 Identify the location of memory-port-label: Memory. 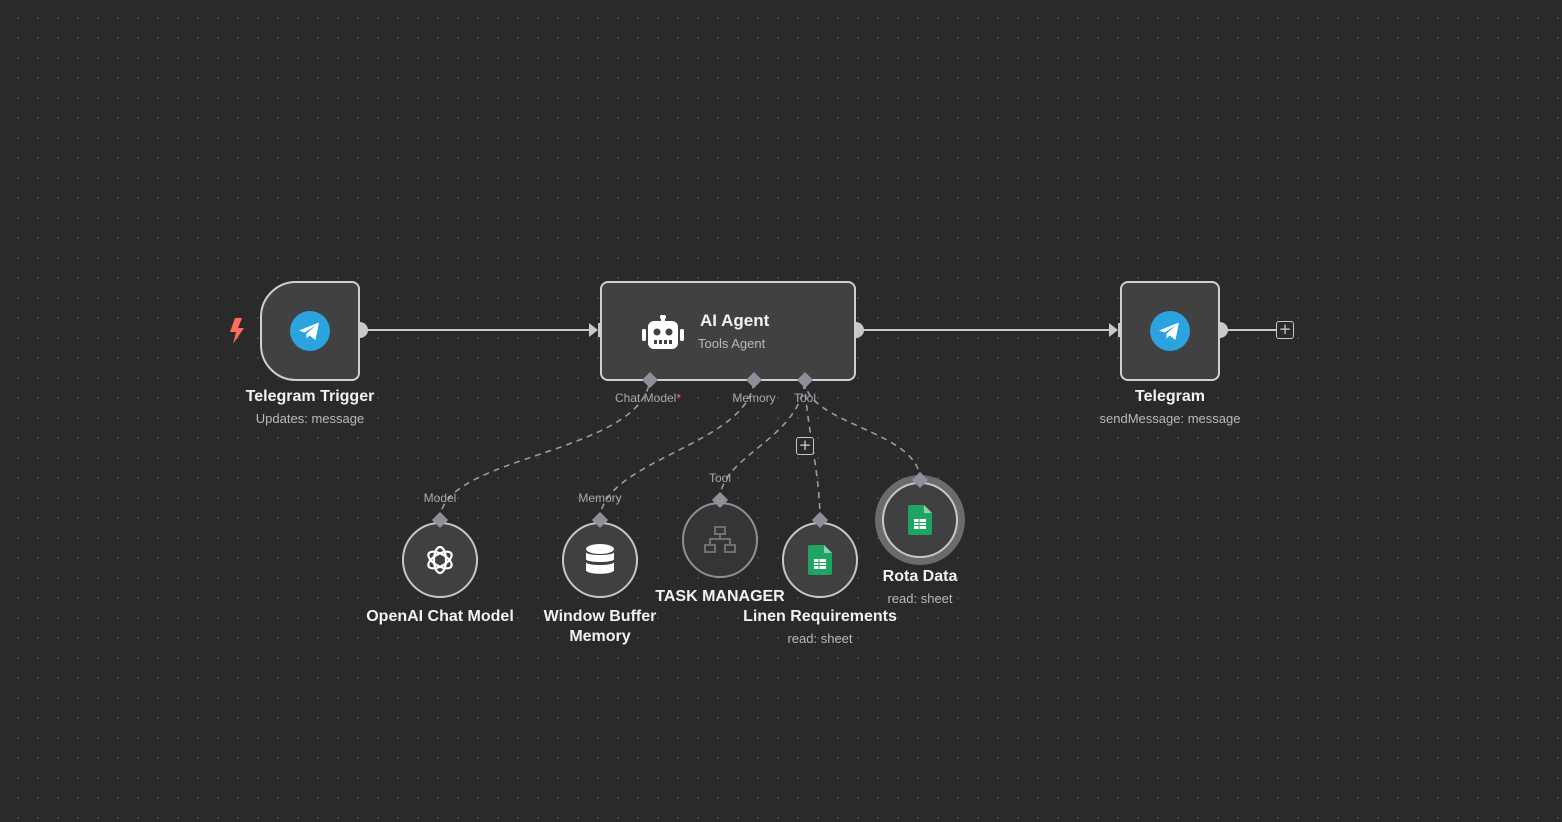
(754, 398).